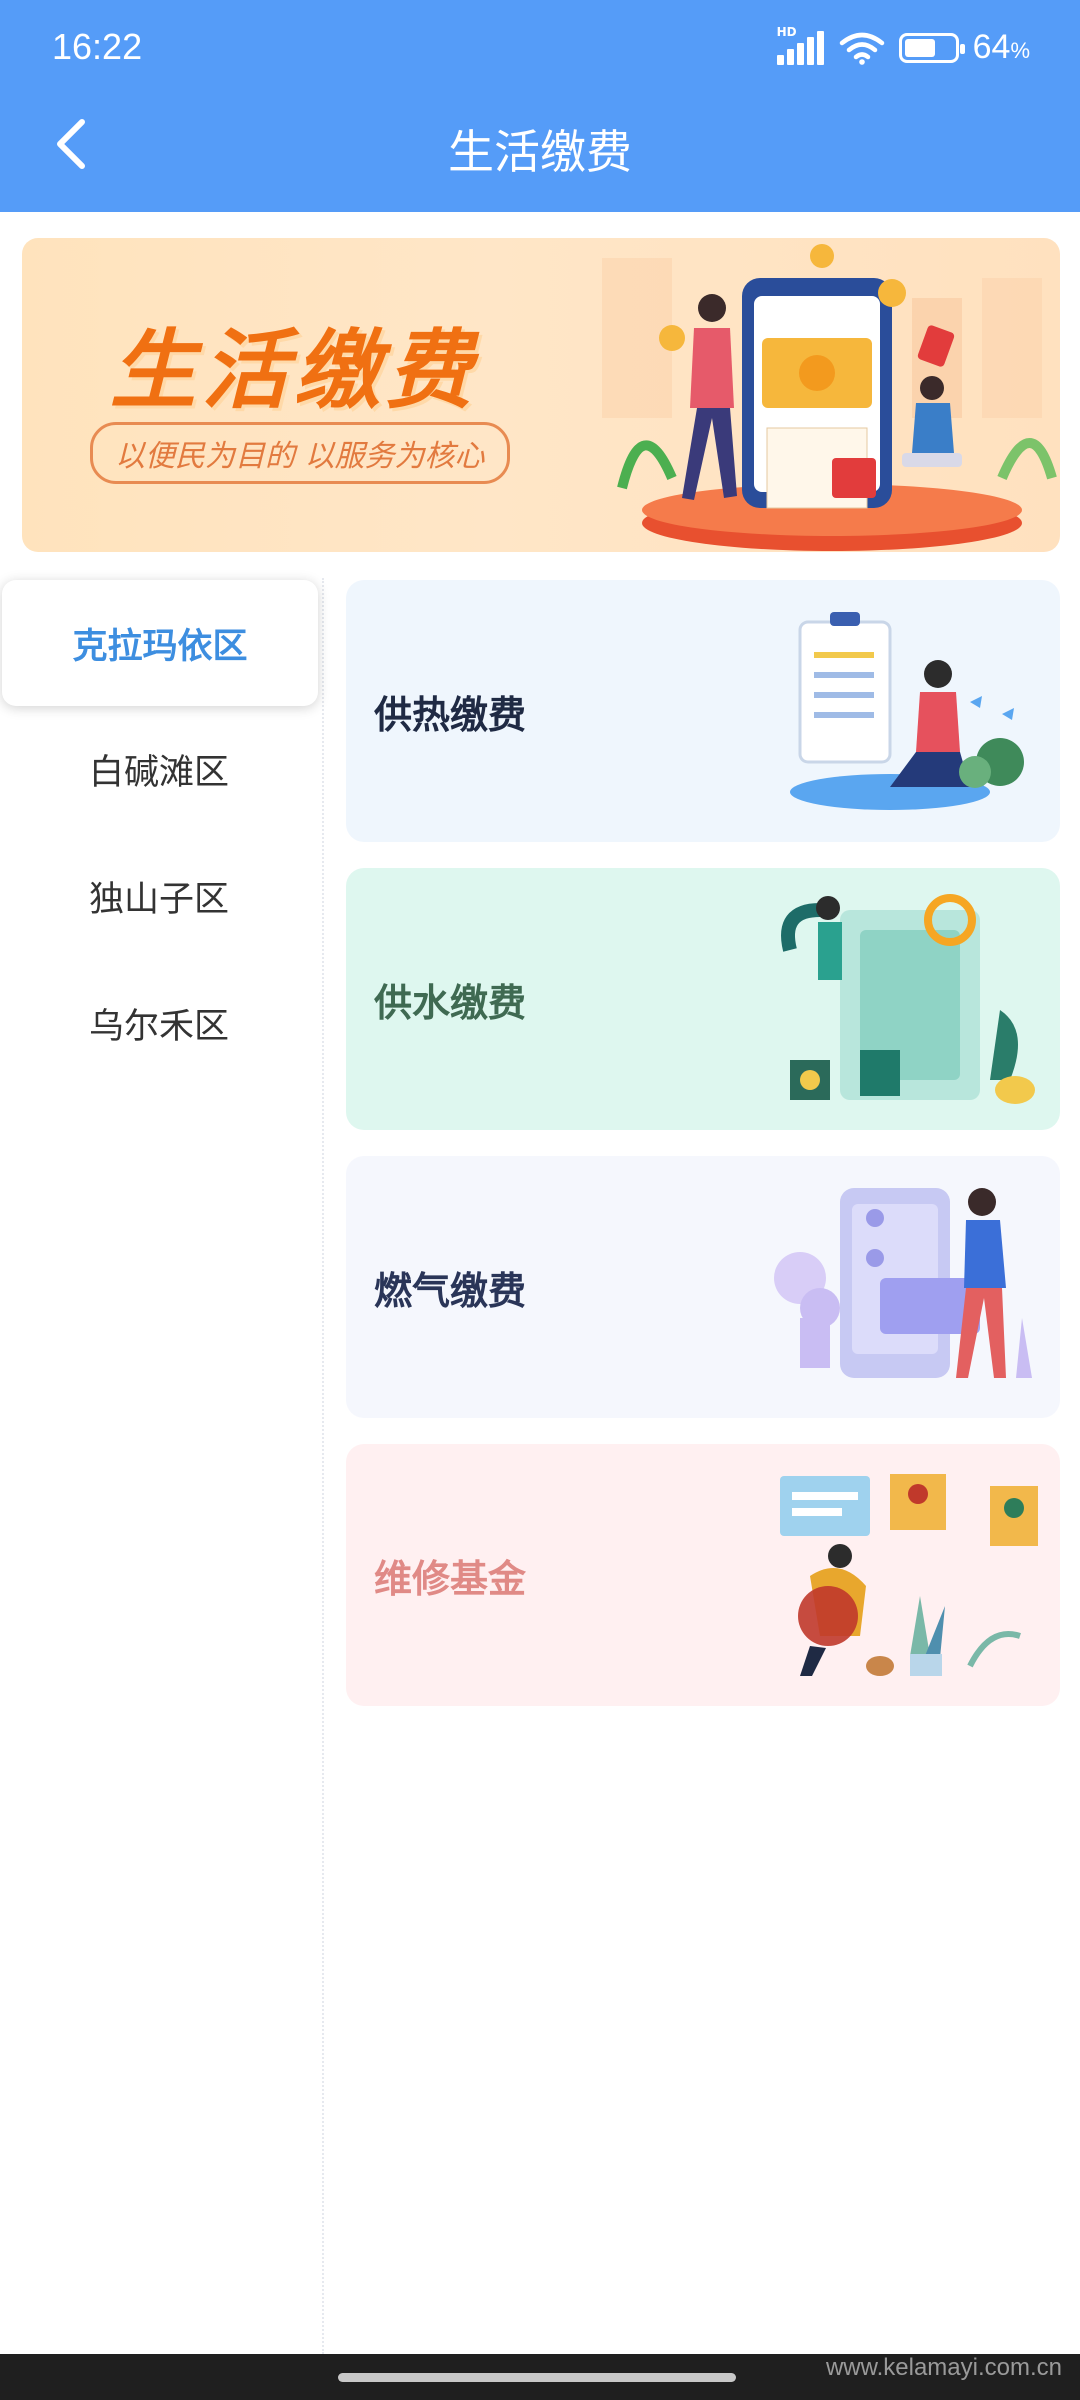 Image resolution: width=1080 pixels, height=2400 pixels. I want to click on banner-title: 生活缴费, so click(294, 371).